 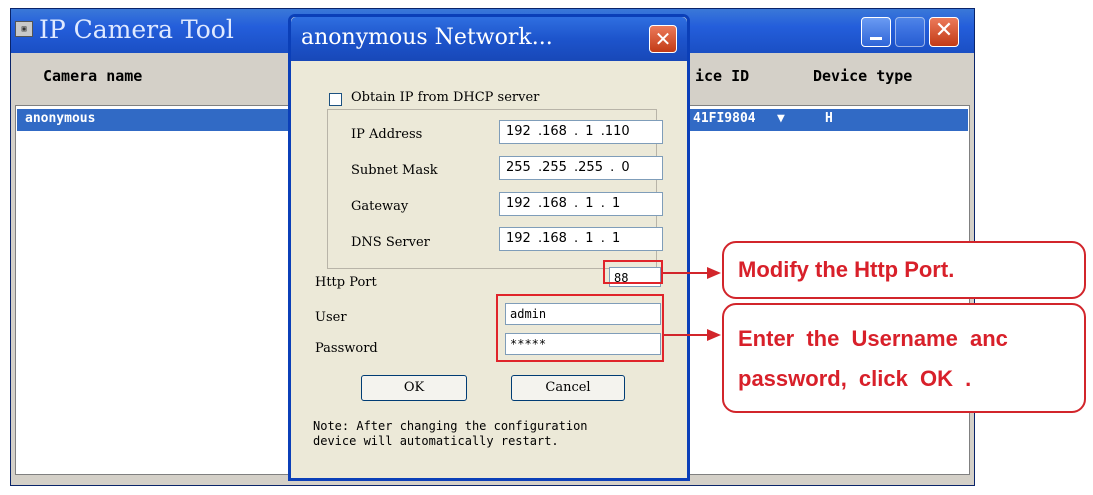 What do you see at coordinates (346, 348) in the screenshot?
I see `password-label: Password` at bounding box center [346, 348].